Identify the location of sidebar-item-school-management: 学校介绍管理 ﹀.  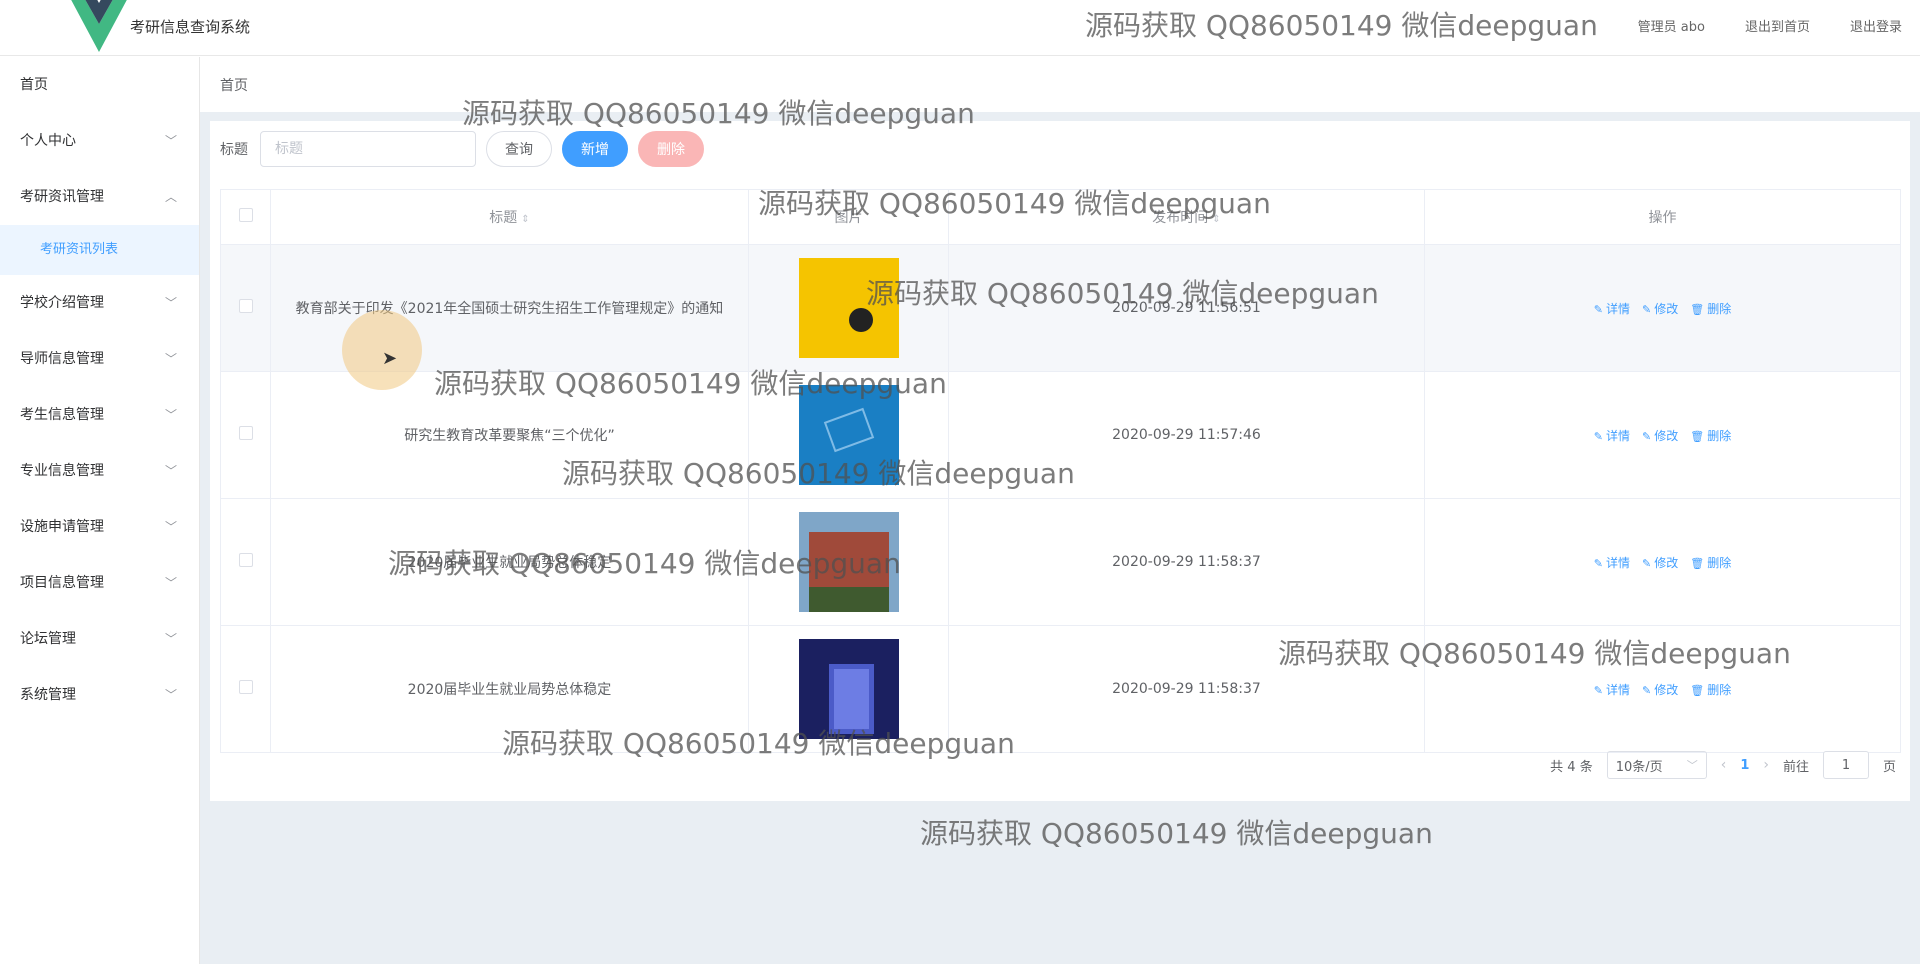
(99, 303).